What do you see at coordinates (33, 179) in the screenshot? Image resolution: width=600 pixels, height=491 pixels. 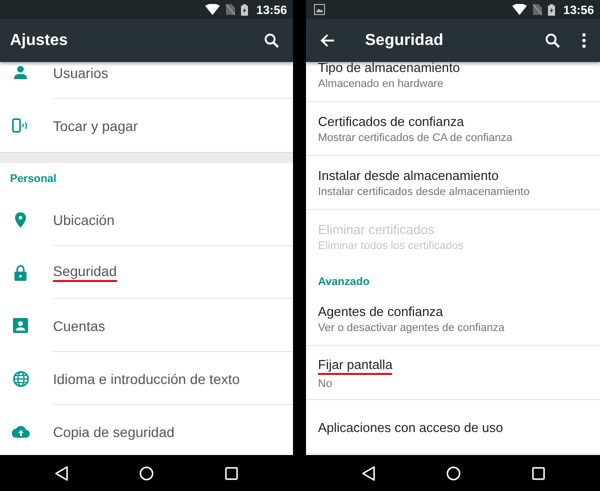 I see `section-header: Personal` at bounding box center [33, 179].